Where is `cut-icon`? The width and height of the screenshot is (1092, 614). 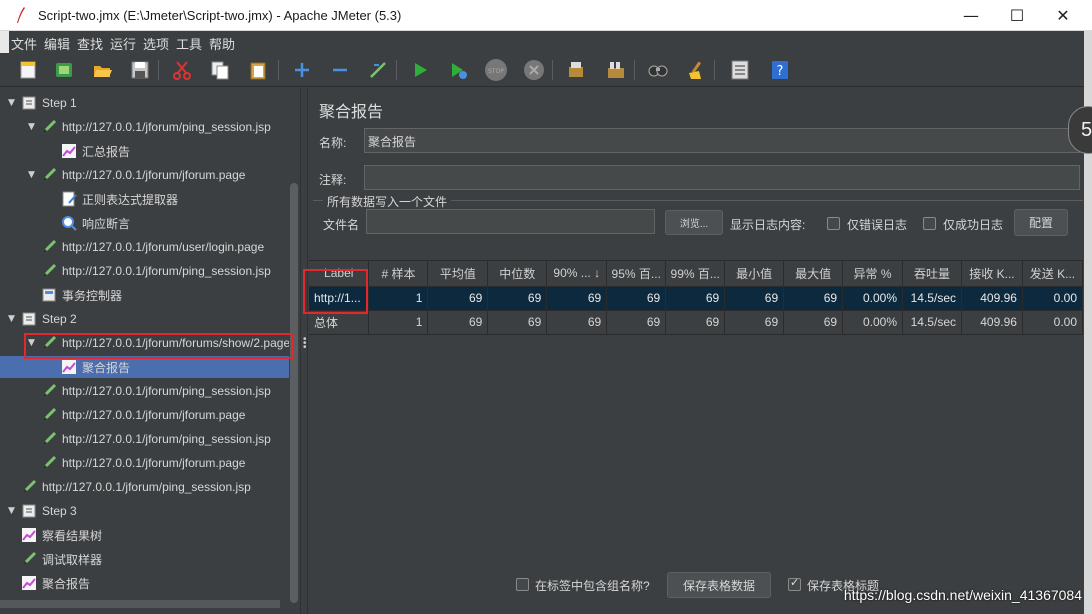 cut-icon is located at coordinates (182, 70).